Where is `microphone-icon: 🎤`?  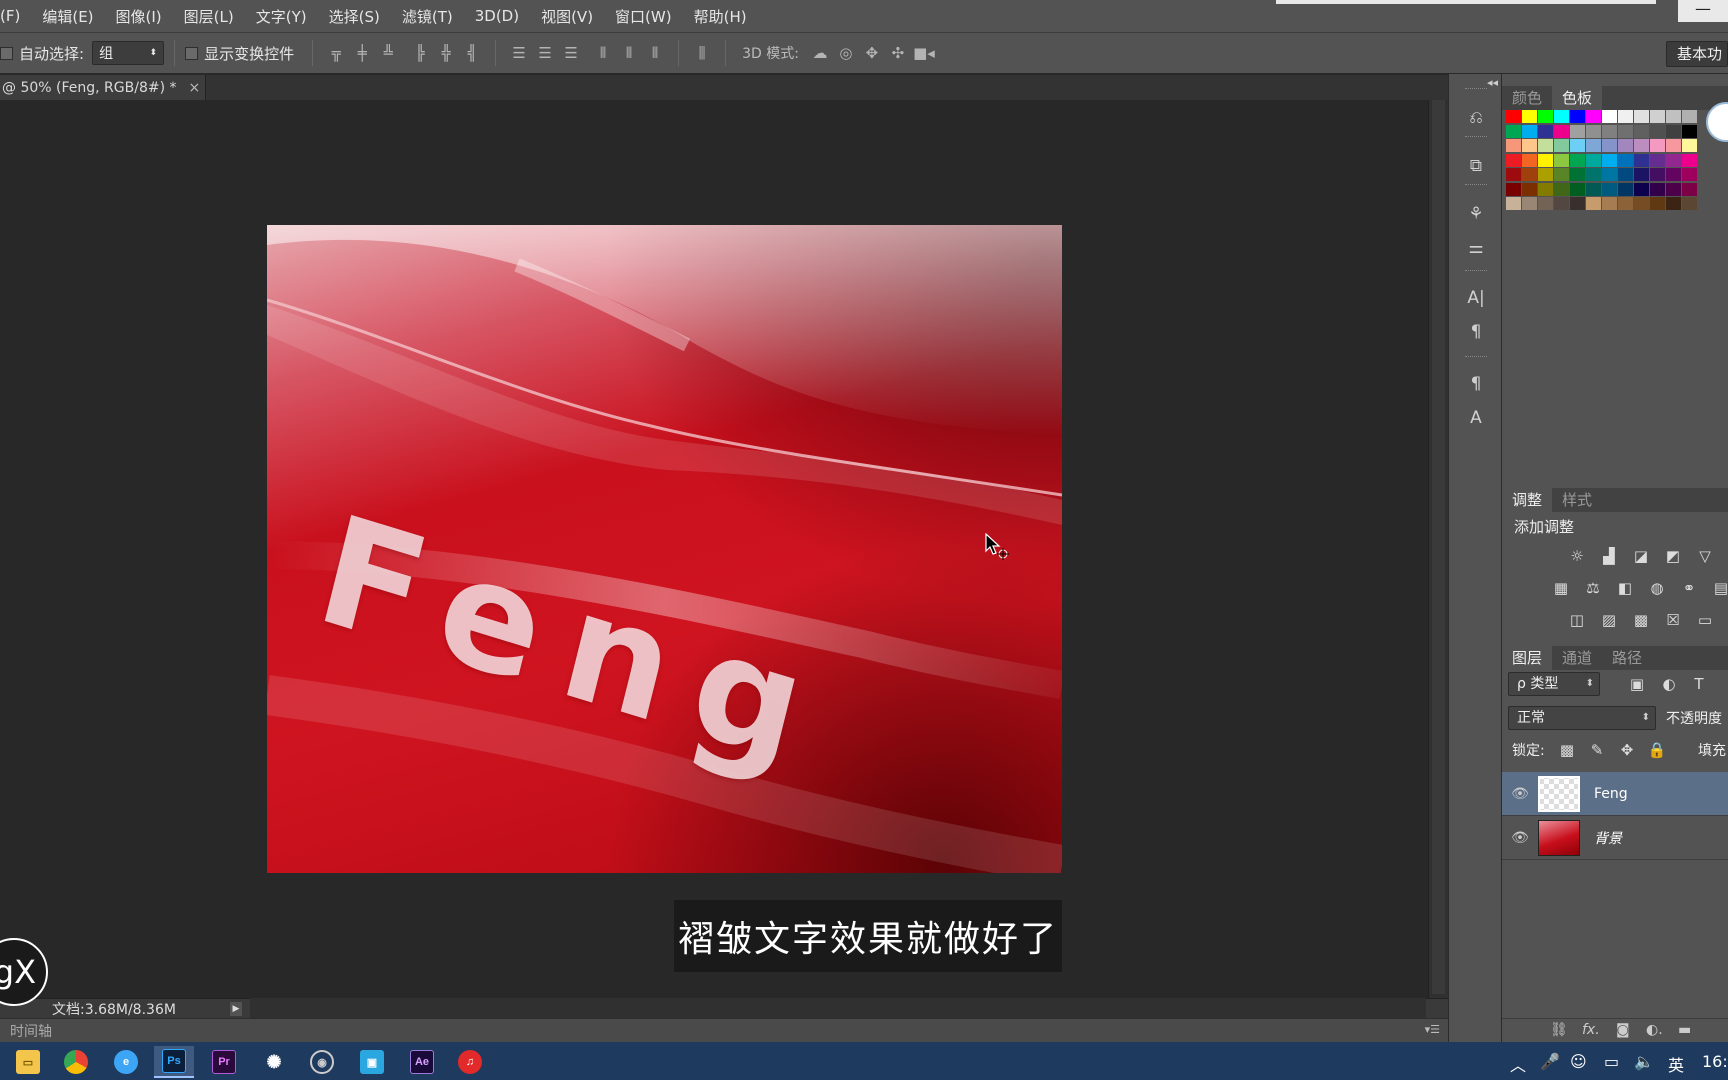
microphone-icon: 🎤 is located at coordinates (1550, 1061).